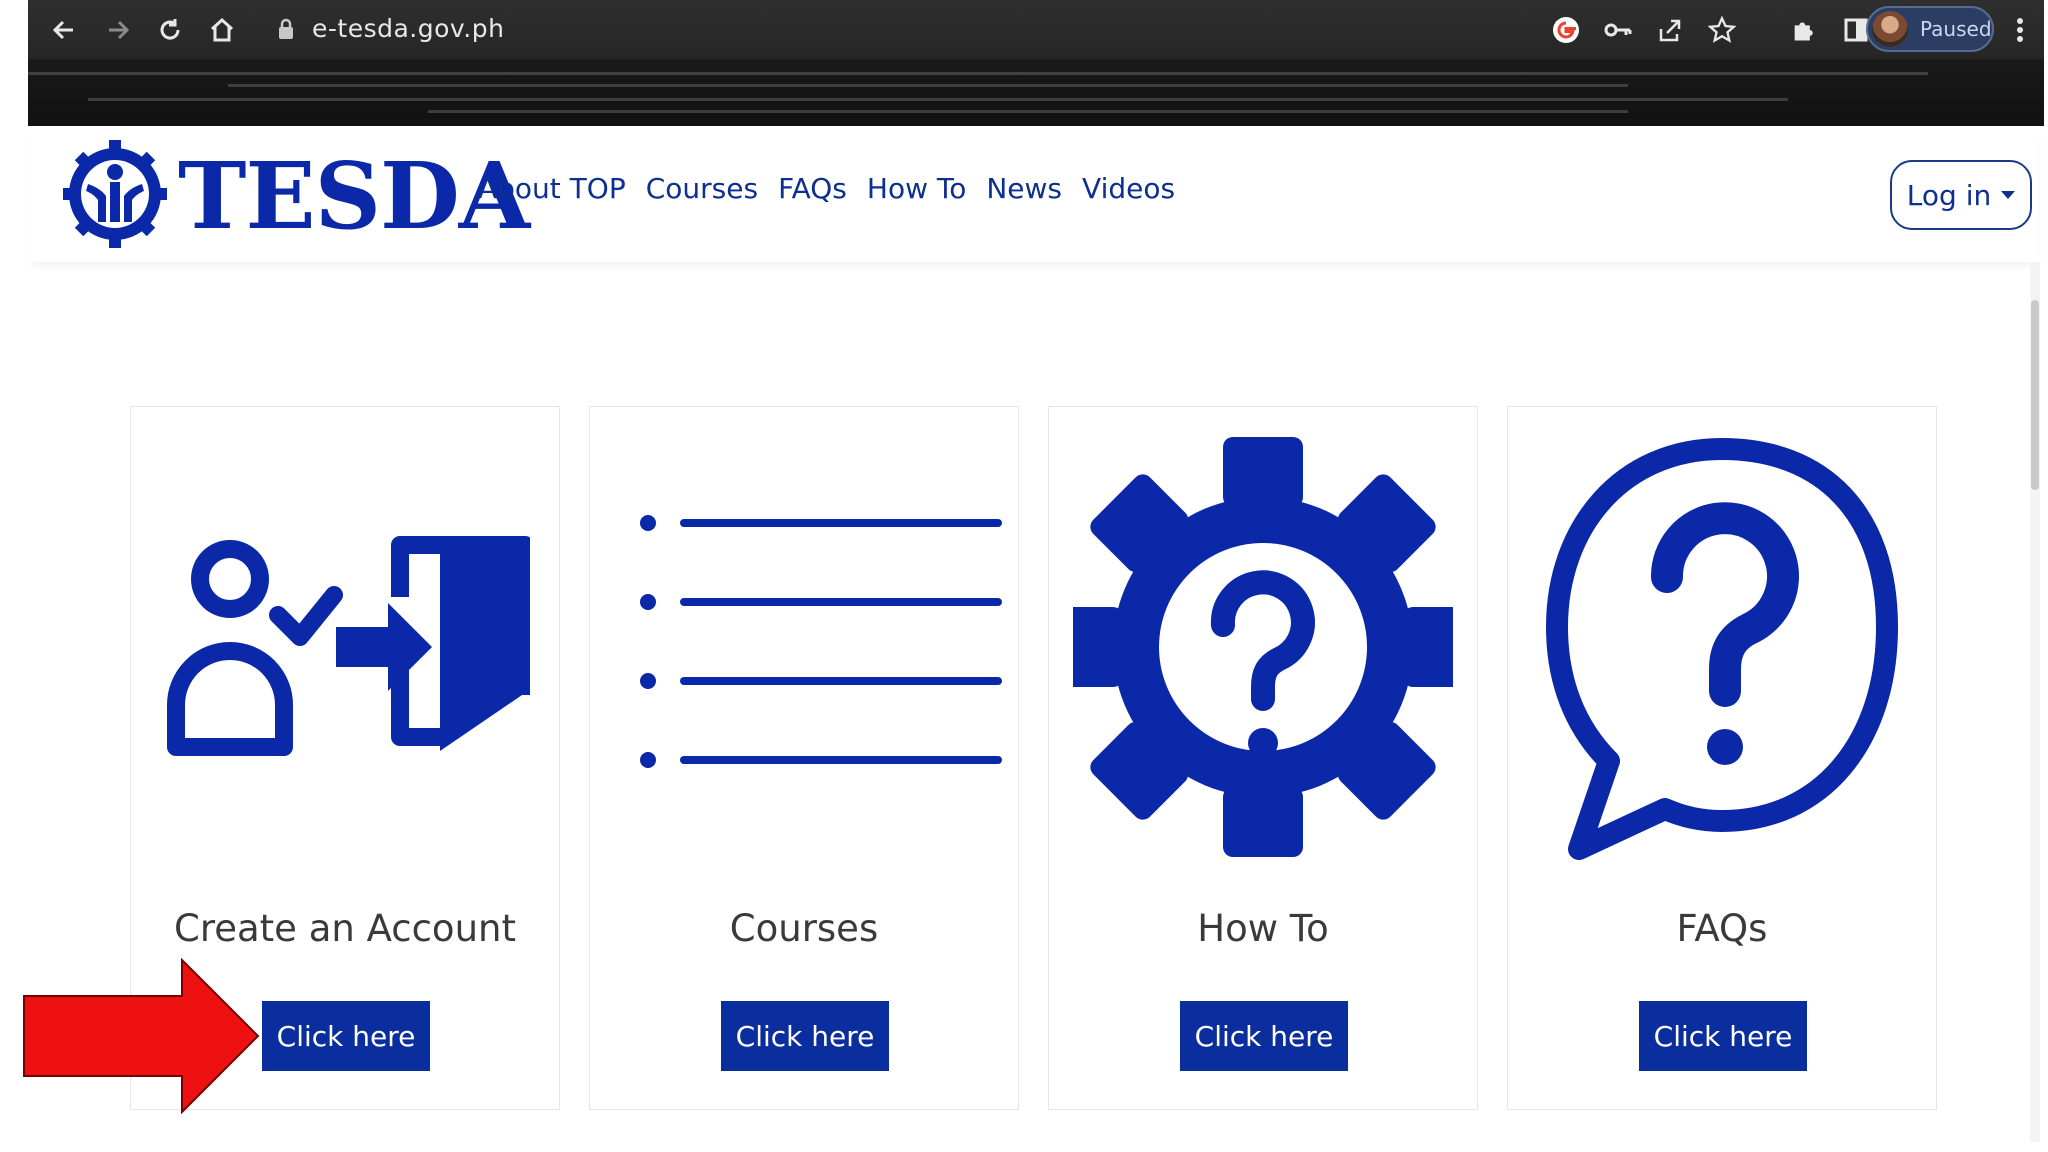  What do you see at coordinates (2035, 395) in the screenshot?
I see `scrollbar-thumb` at bounding box center [2035, 395].